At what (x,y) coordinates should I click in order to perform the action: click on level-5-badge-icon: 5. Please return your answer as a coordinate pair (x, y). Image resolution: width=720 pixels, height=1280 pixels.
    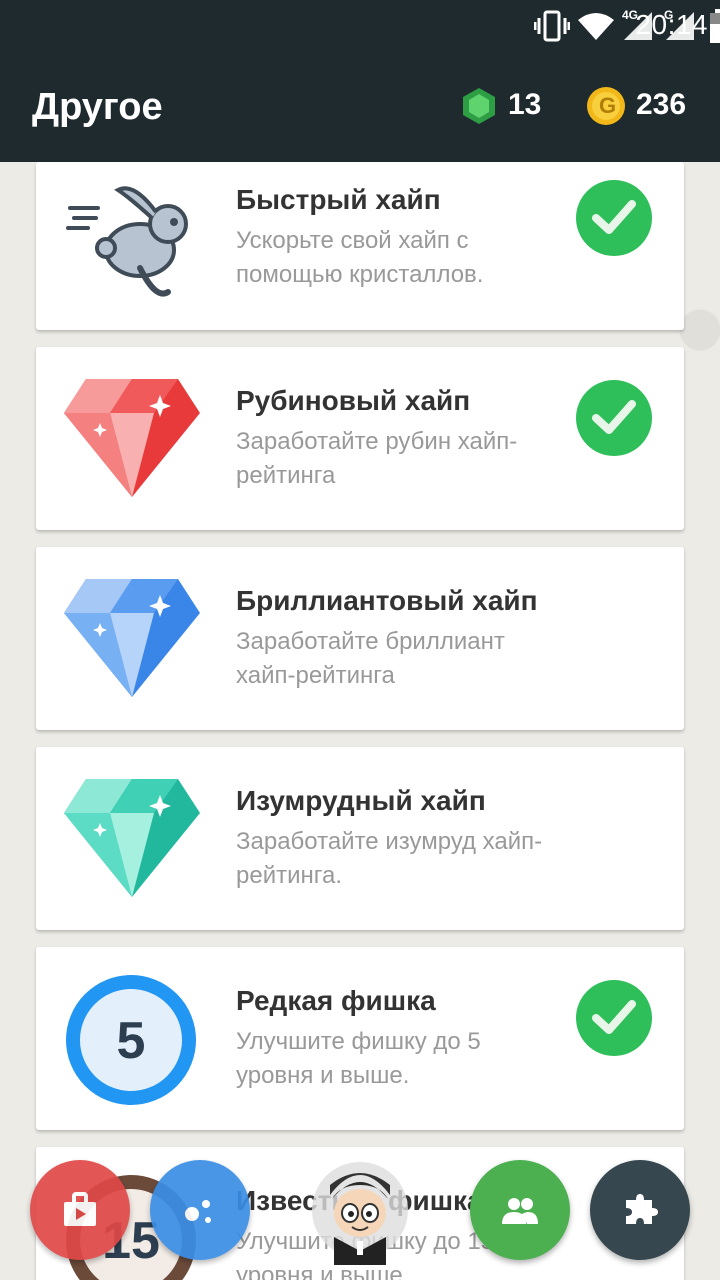
    Looking at the image, I should click on (131, 1040).